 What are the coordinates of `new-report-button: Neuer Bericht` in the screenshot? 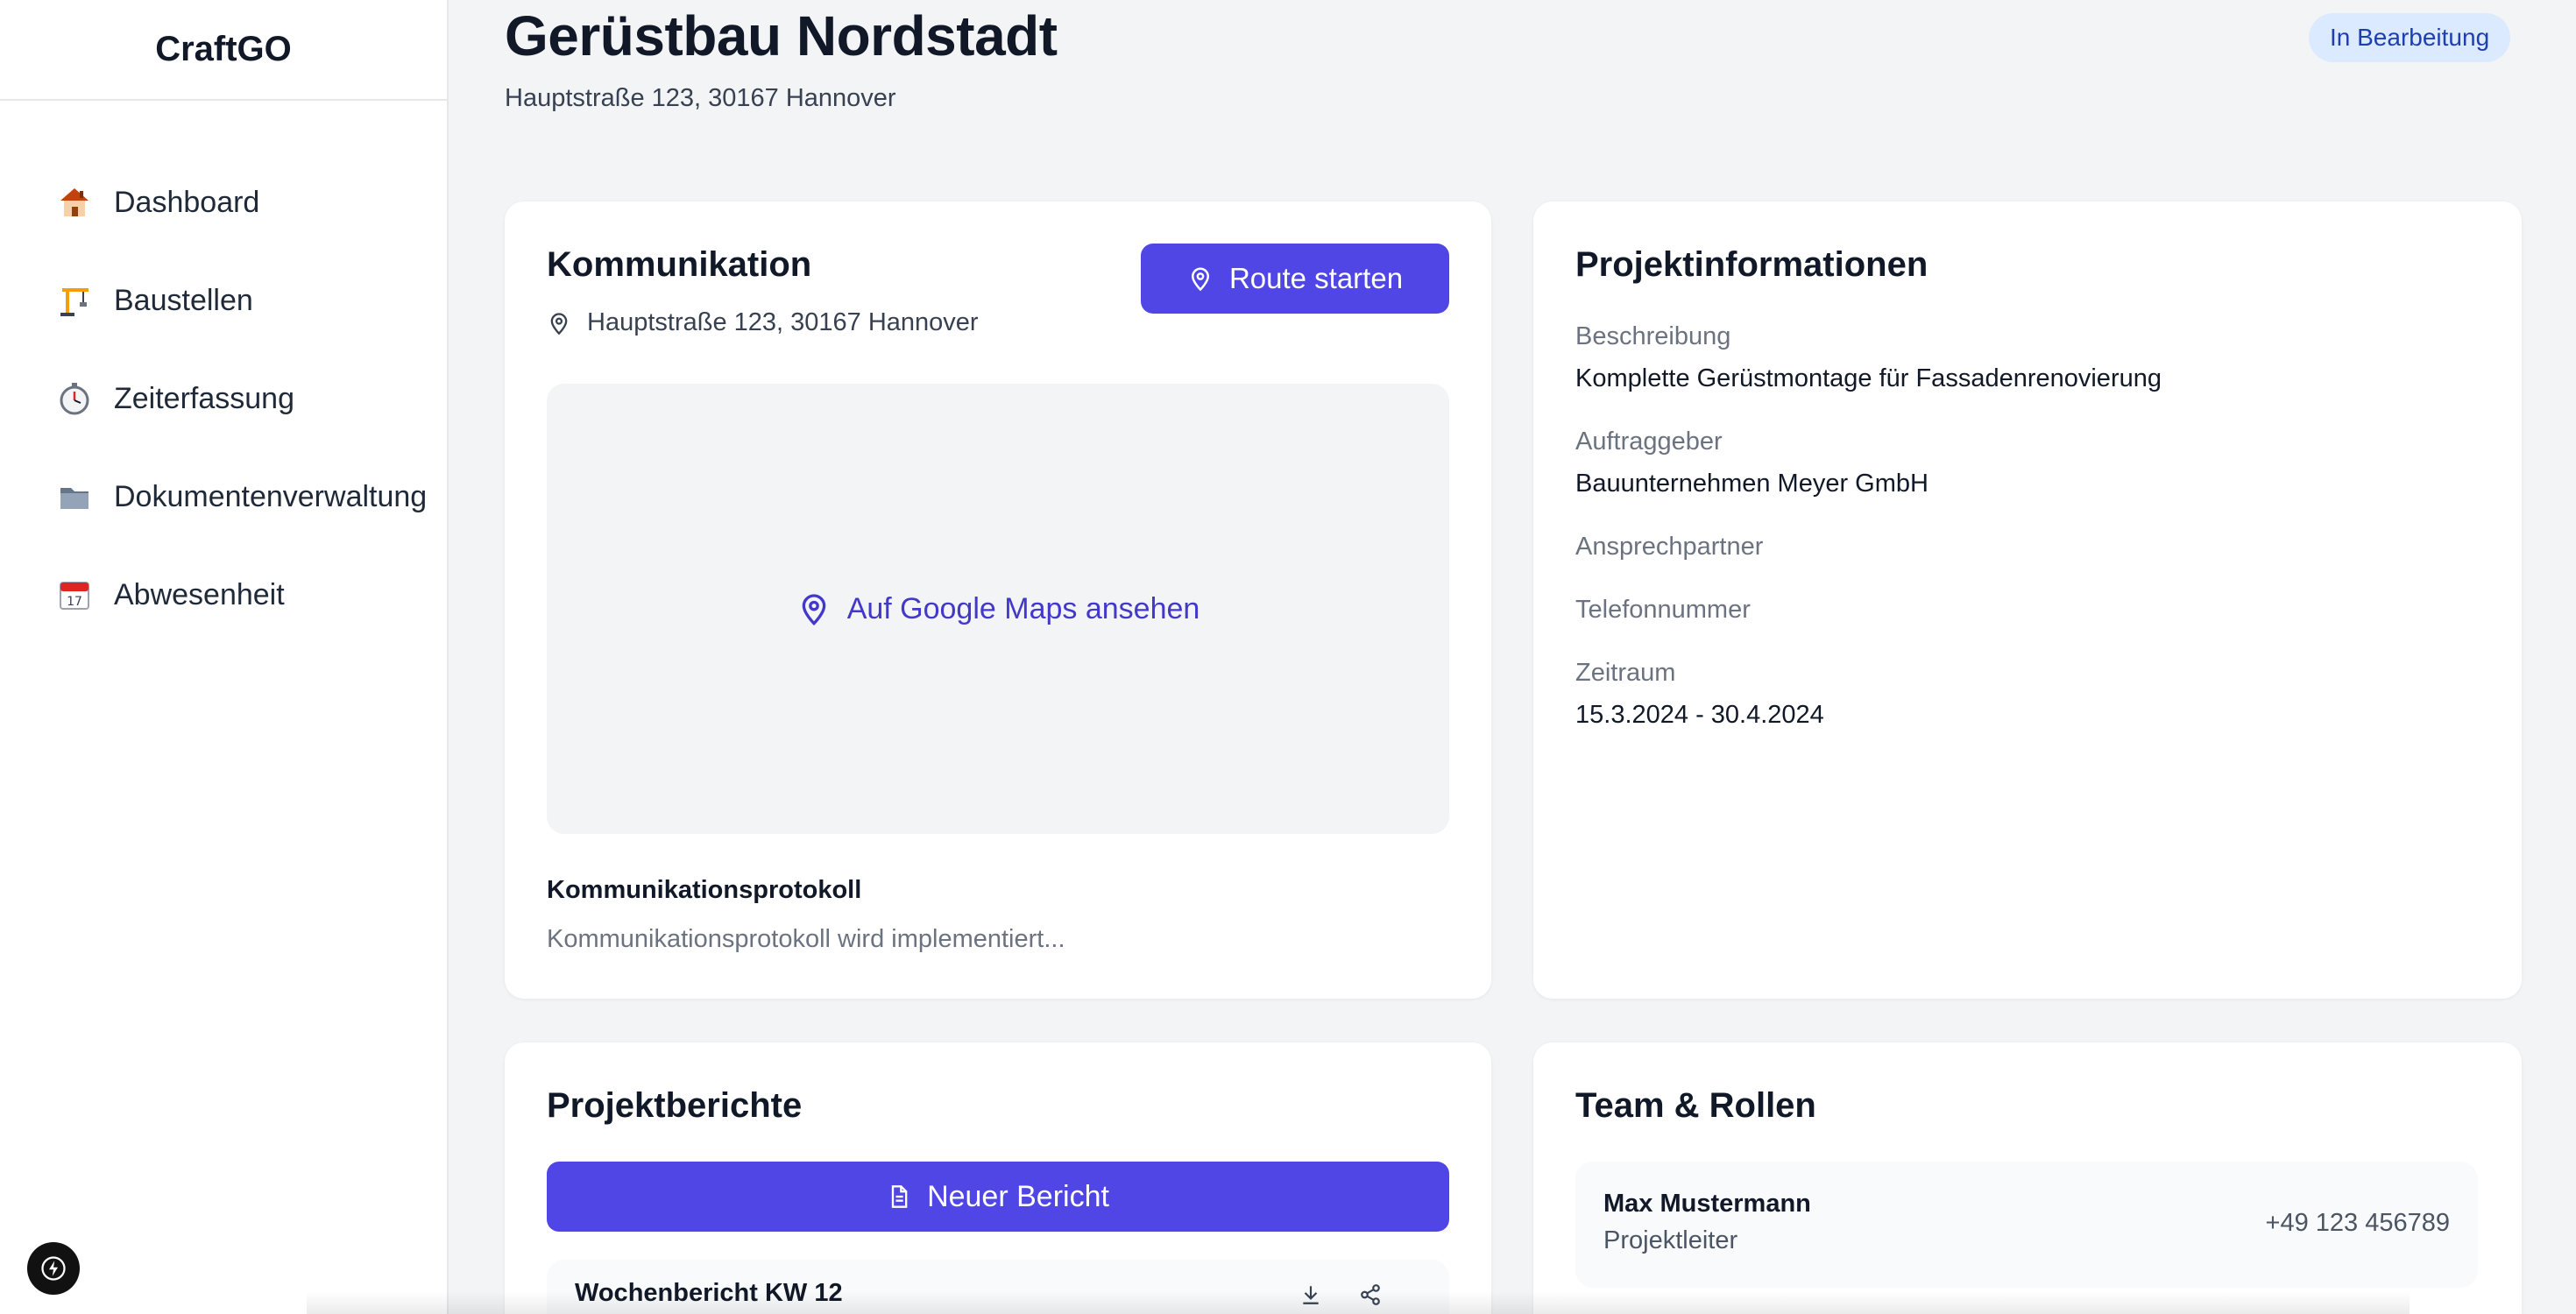 It's located at (998, 1197).